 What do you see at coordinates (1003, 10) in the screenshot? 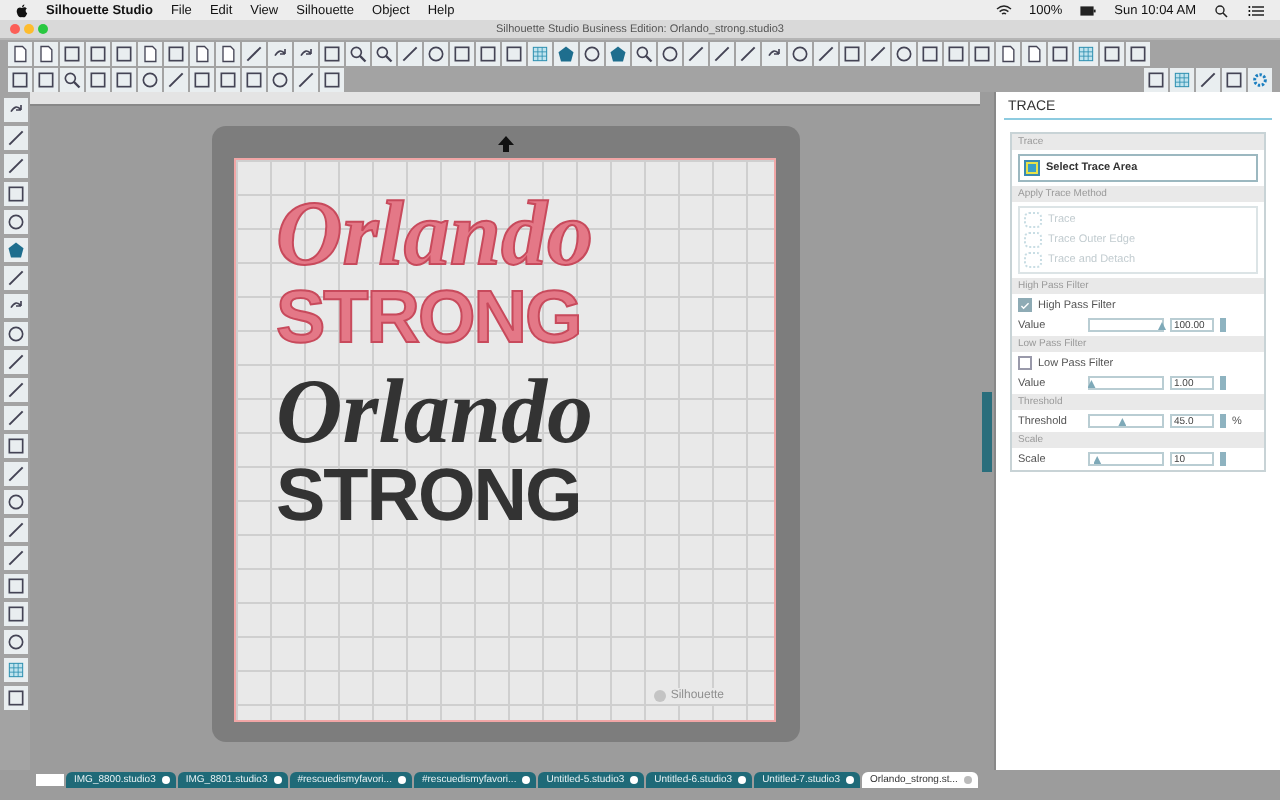
I see `wifi-icon` at bounding box center [1003, 10].